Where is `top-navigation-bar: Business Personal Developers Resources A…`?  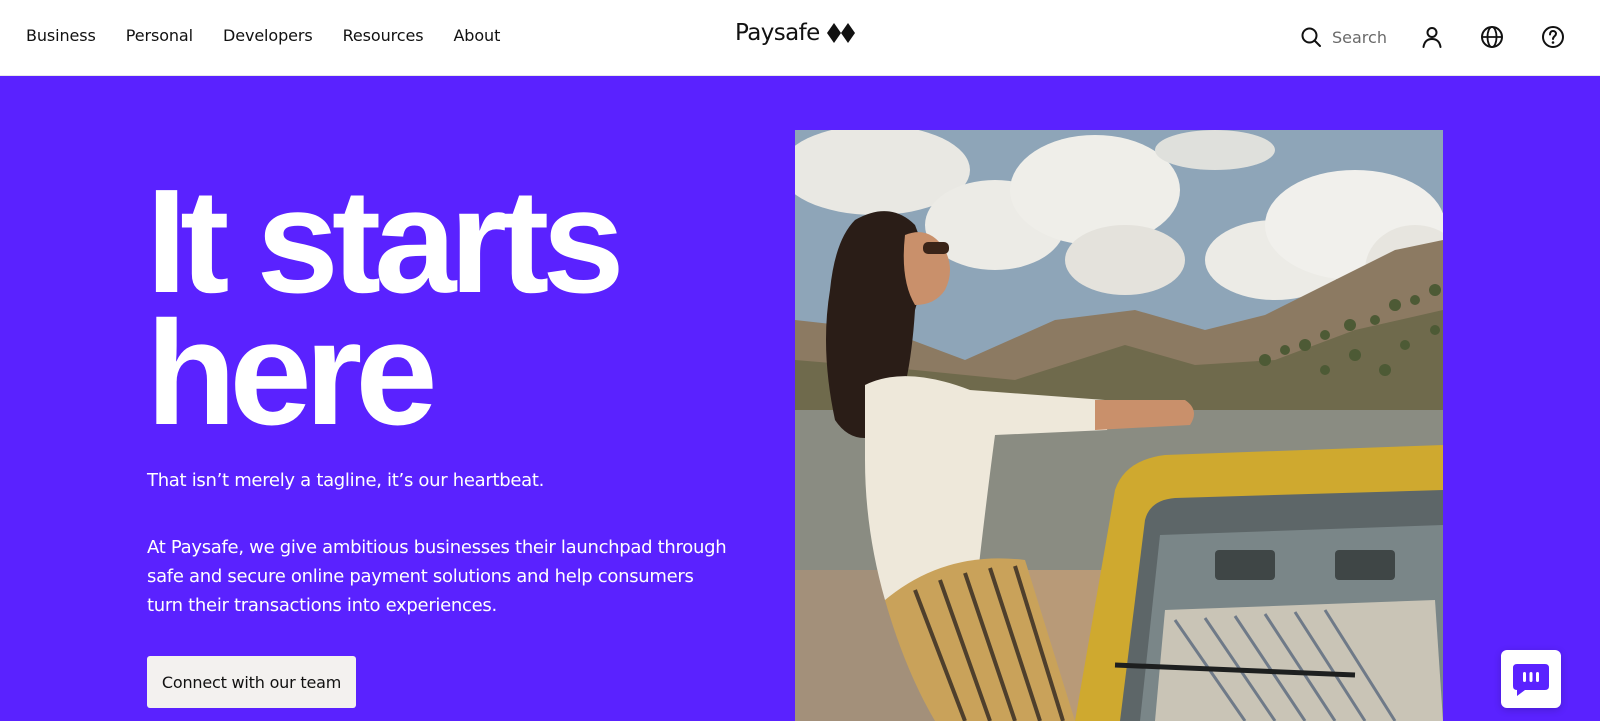
top-navigation-bar: Business Personal Developers Resources A… is located at coordinates (800, 38).